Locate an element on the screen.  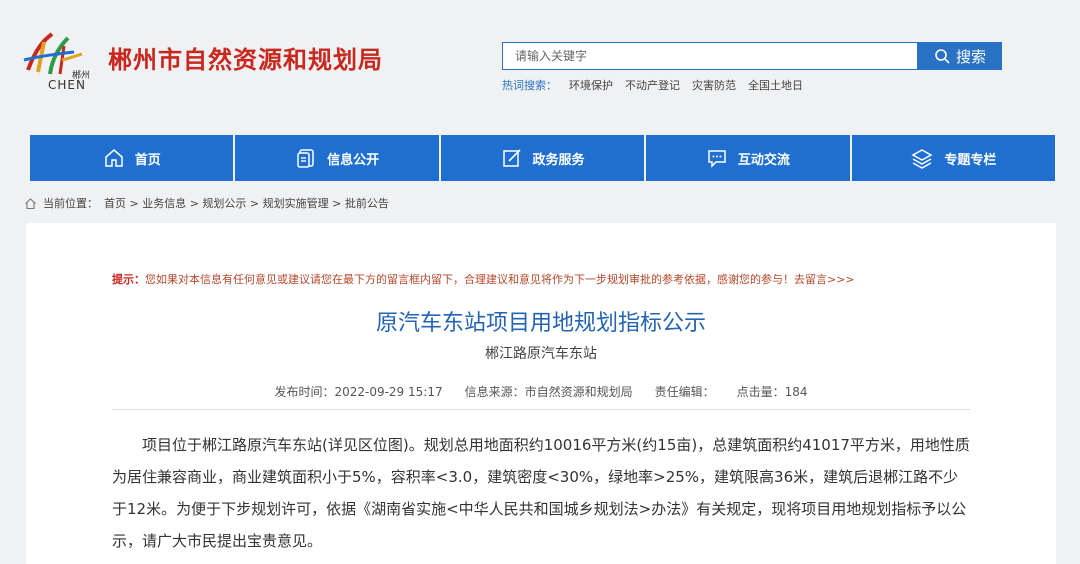
search-icon is located at coordinates (942, 56).